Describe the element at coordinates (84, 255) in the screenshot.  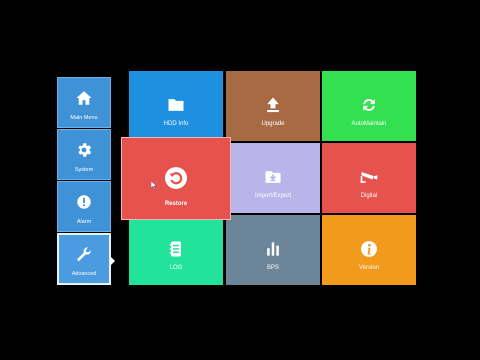
I see `wrench-icon` at that location.